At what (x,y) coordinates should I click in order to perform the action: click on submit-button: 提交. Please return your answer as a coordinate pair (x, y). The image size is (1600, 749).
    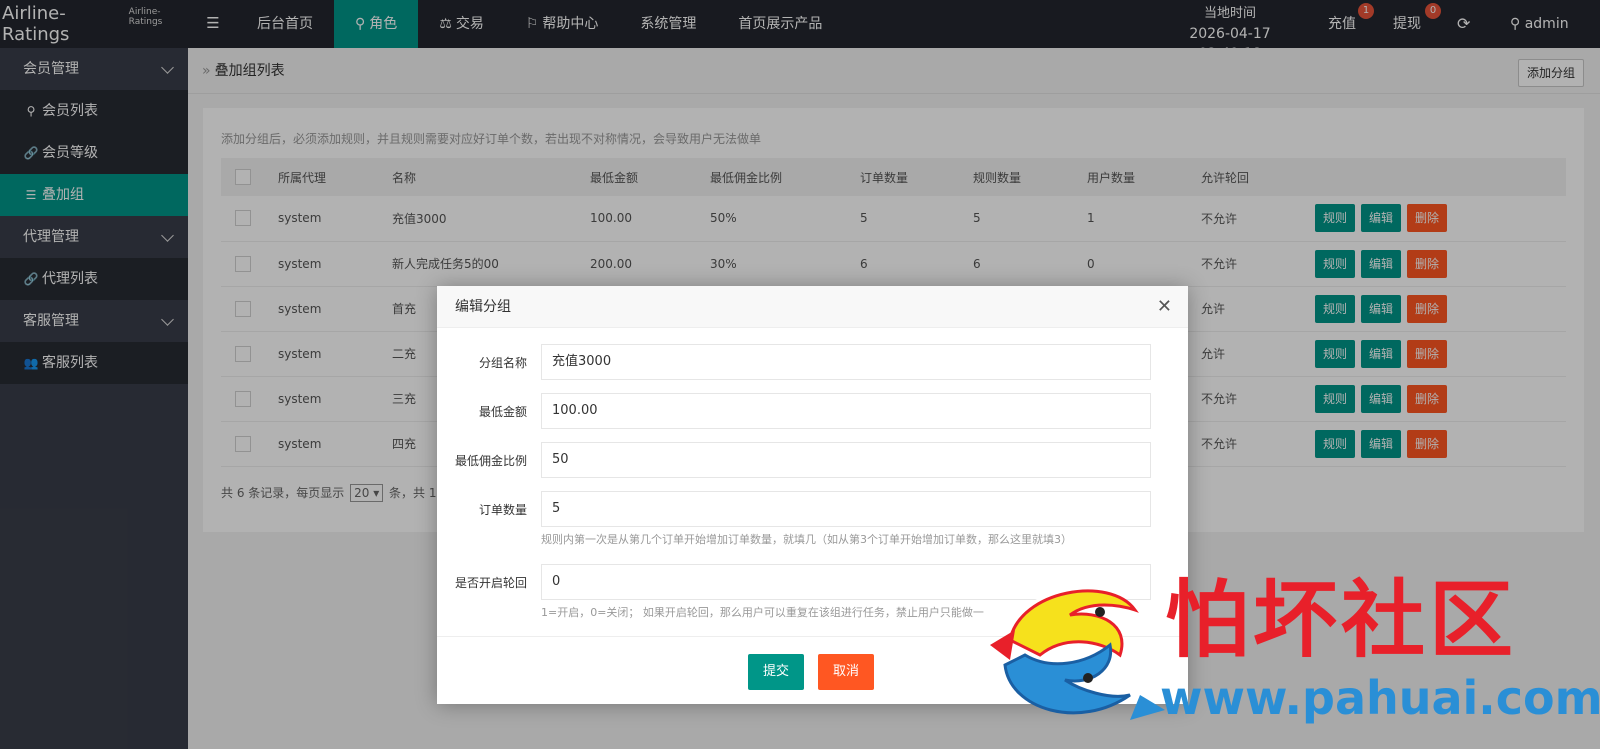
    Looking at the image, I should click on (776, 672).